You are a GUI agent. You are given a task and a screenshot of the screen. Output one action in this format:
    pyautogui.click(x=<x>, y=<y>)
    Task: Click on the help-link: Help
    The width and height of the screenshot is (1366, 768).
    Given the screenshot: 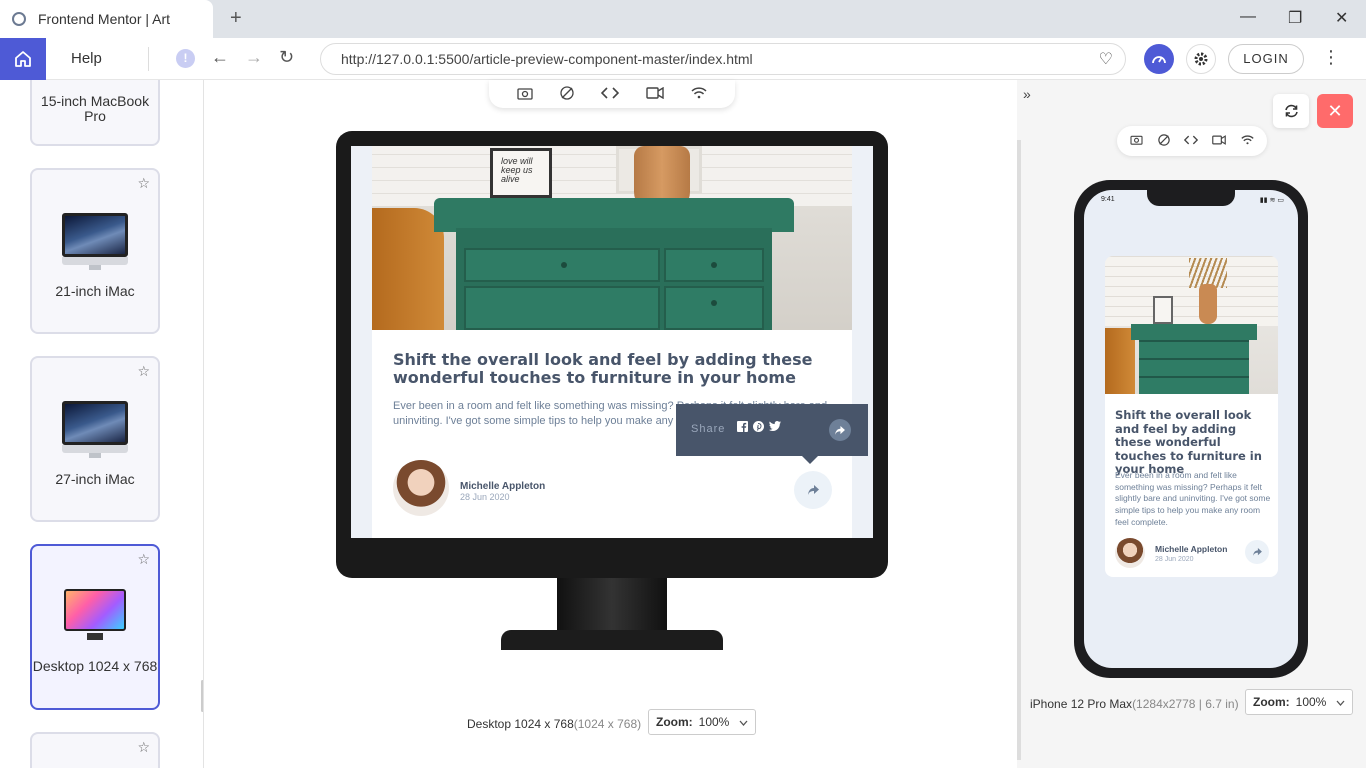 What is the action you would take?
    pyautogui.click(x=86, y=58)
    